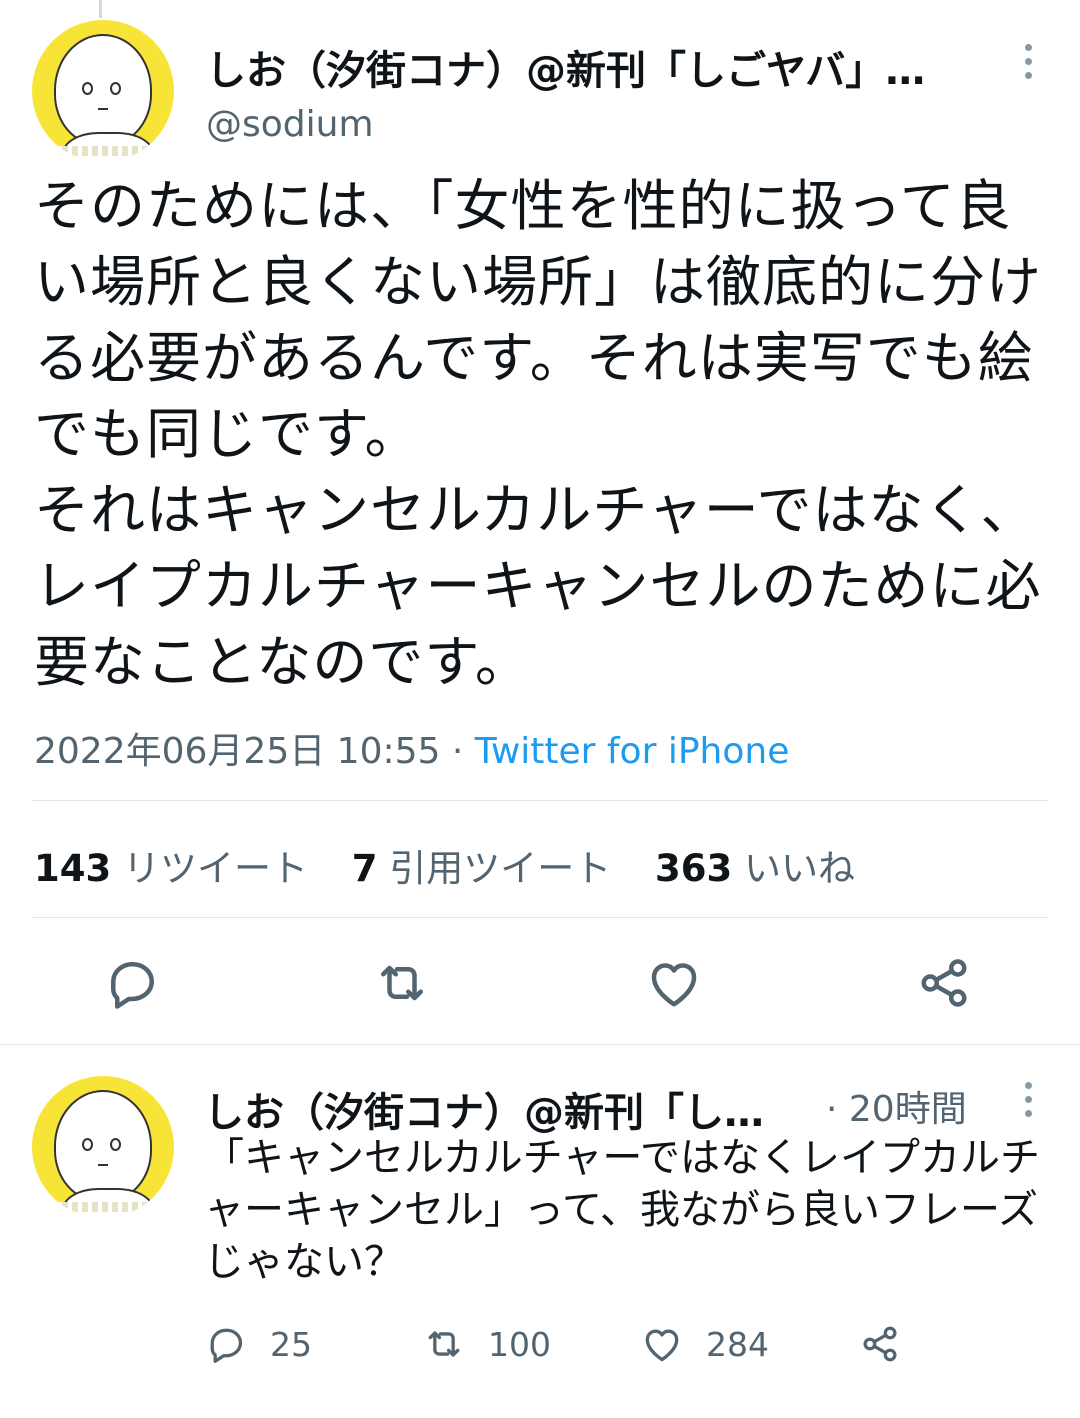  I want to click on like-count: 284, so click(737, 1344).